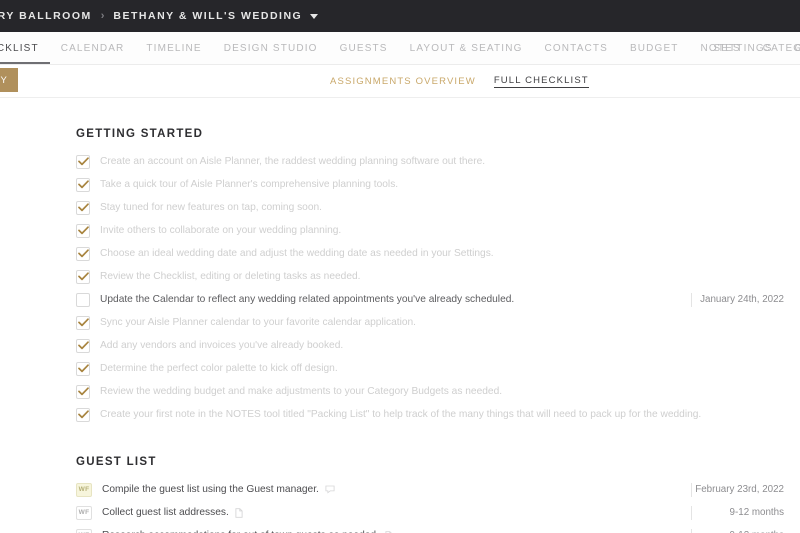  I want to click on document-icon, so click(239, 512).